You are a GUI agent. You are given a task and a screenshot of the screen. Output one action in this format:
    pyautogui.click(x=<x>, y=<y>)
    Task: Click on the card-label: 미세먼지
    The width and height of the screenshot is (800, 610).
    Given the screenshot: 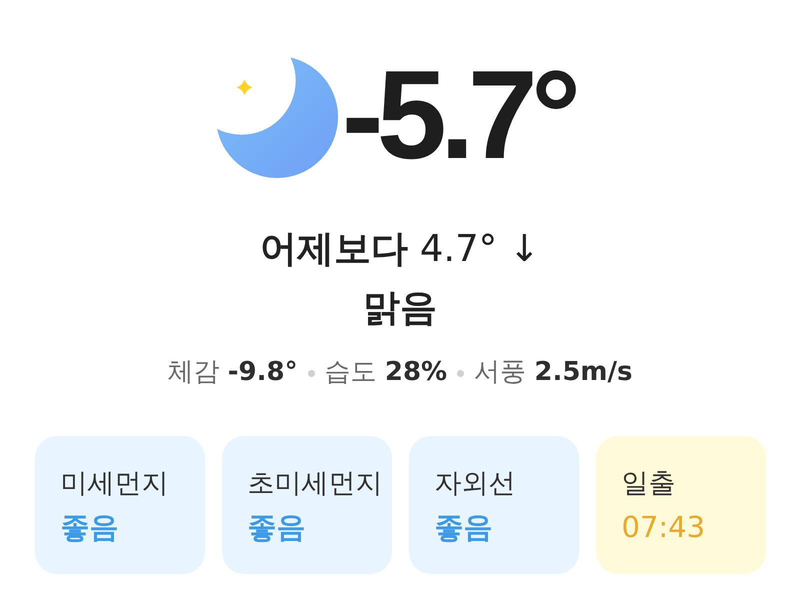 What is the action you would take?
    pyautogui.click(x=114, y=483)
    